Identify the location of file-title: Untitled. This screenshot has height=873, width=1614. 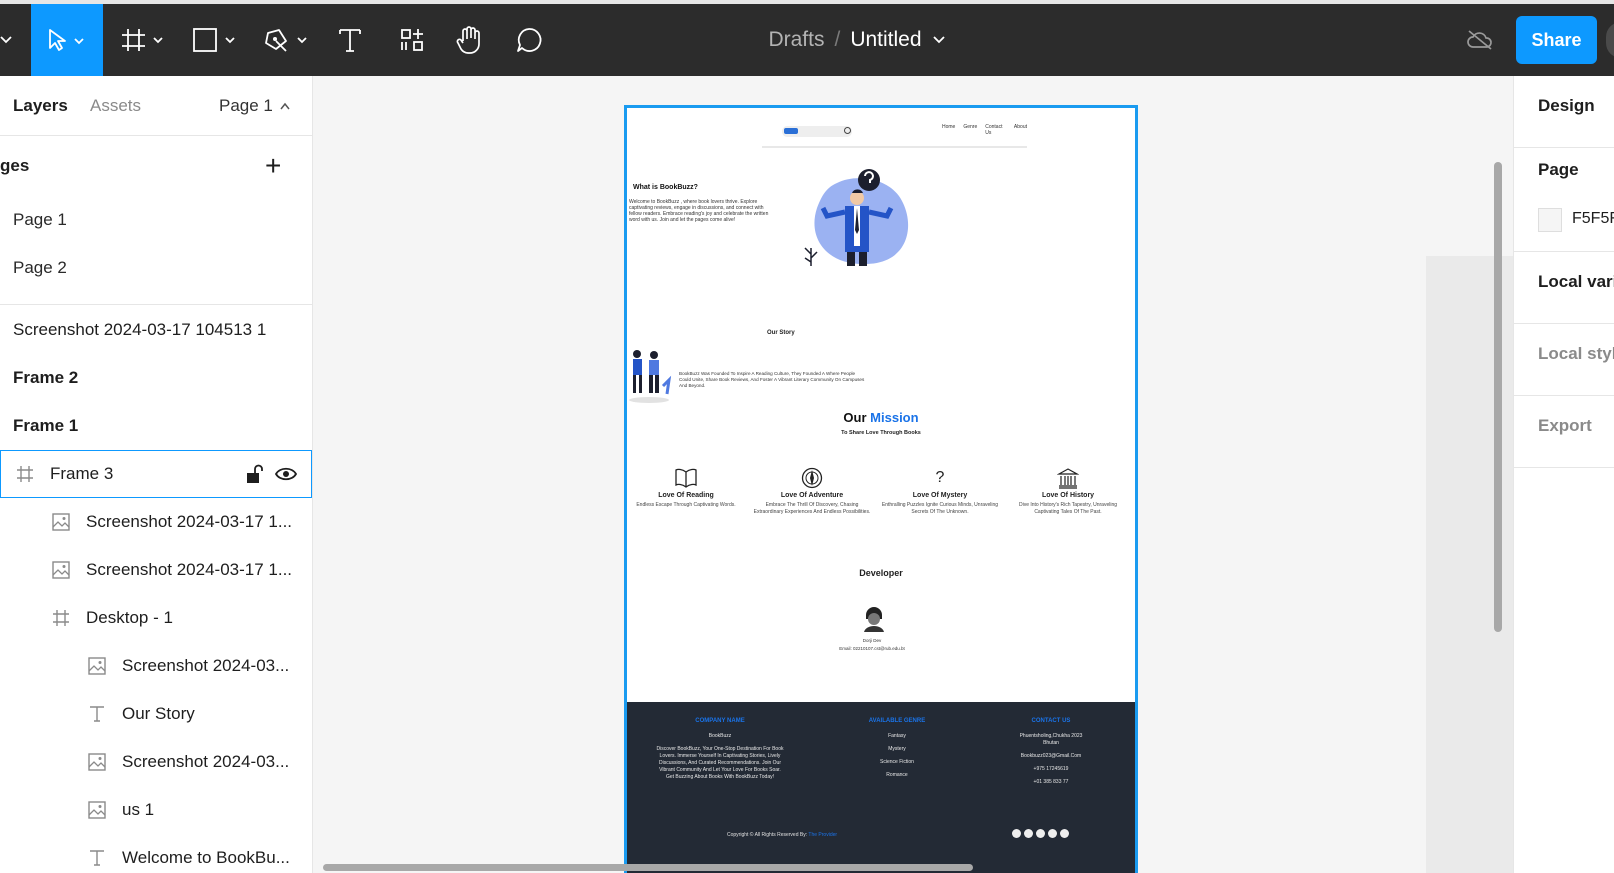
(885, 40).